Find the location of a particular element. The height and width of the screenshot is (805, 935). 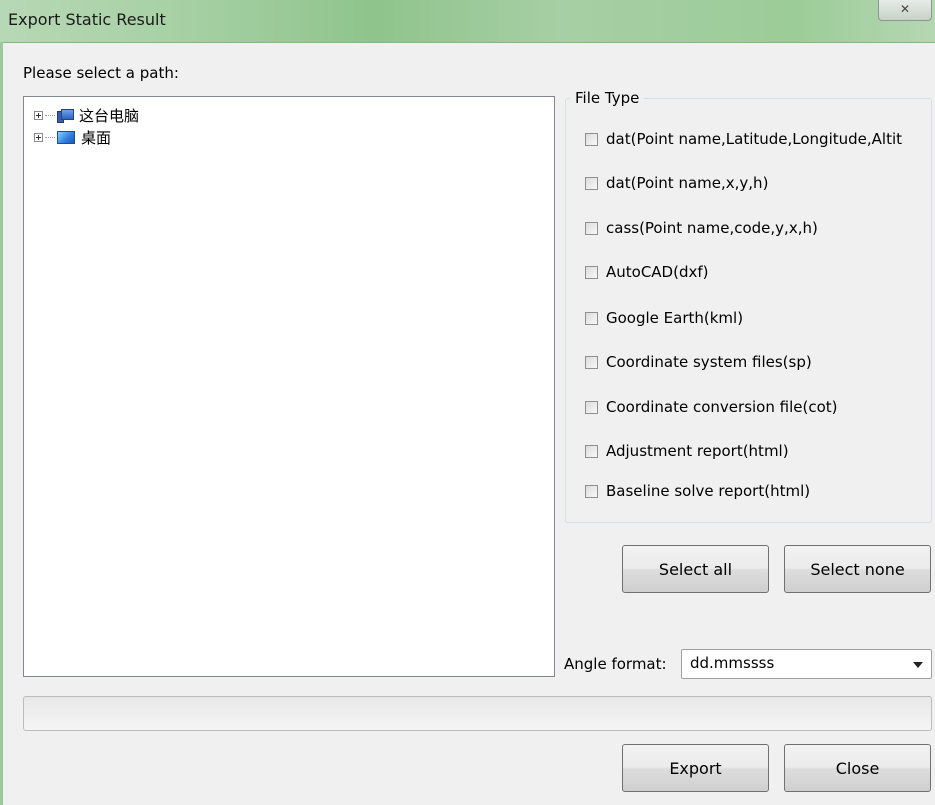

tree-item-label: 这台电脑 is located at coordinates (109, 115).